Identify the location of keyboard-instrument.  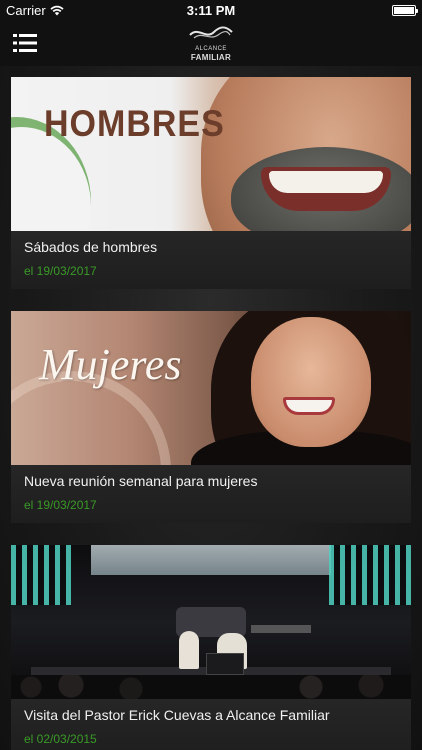
(281, 629).